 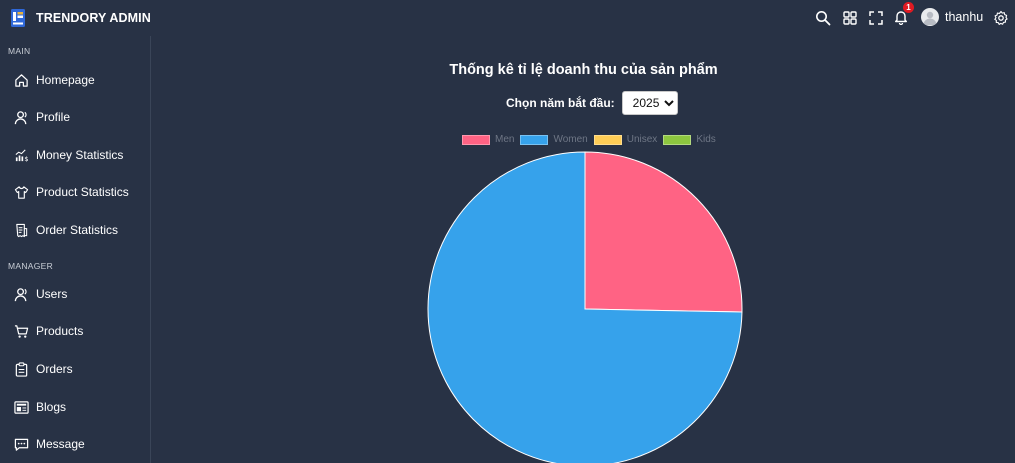 I want to click on top-bar: TRENDORY ADMIN, so click(x=507, y=18).